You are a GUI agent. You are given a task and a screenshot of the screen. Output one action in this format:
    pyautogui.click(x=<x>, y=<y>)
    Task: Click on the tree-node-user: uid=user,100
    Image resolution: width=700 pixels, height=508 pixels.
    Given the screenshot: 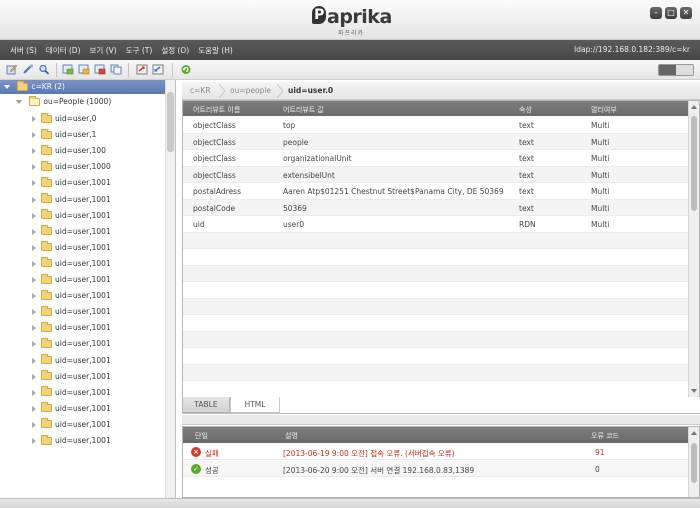 What is the action you would take?
    pyautogui.click(x=69, y=151)
    